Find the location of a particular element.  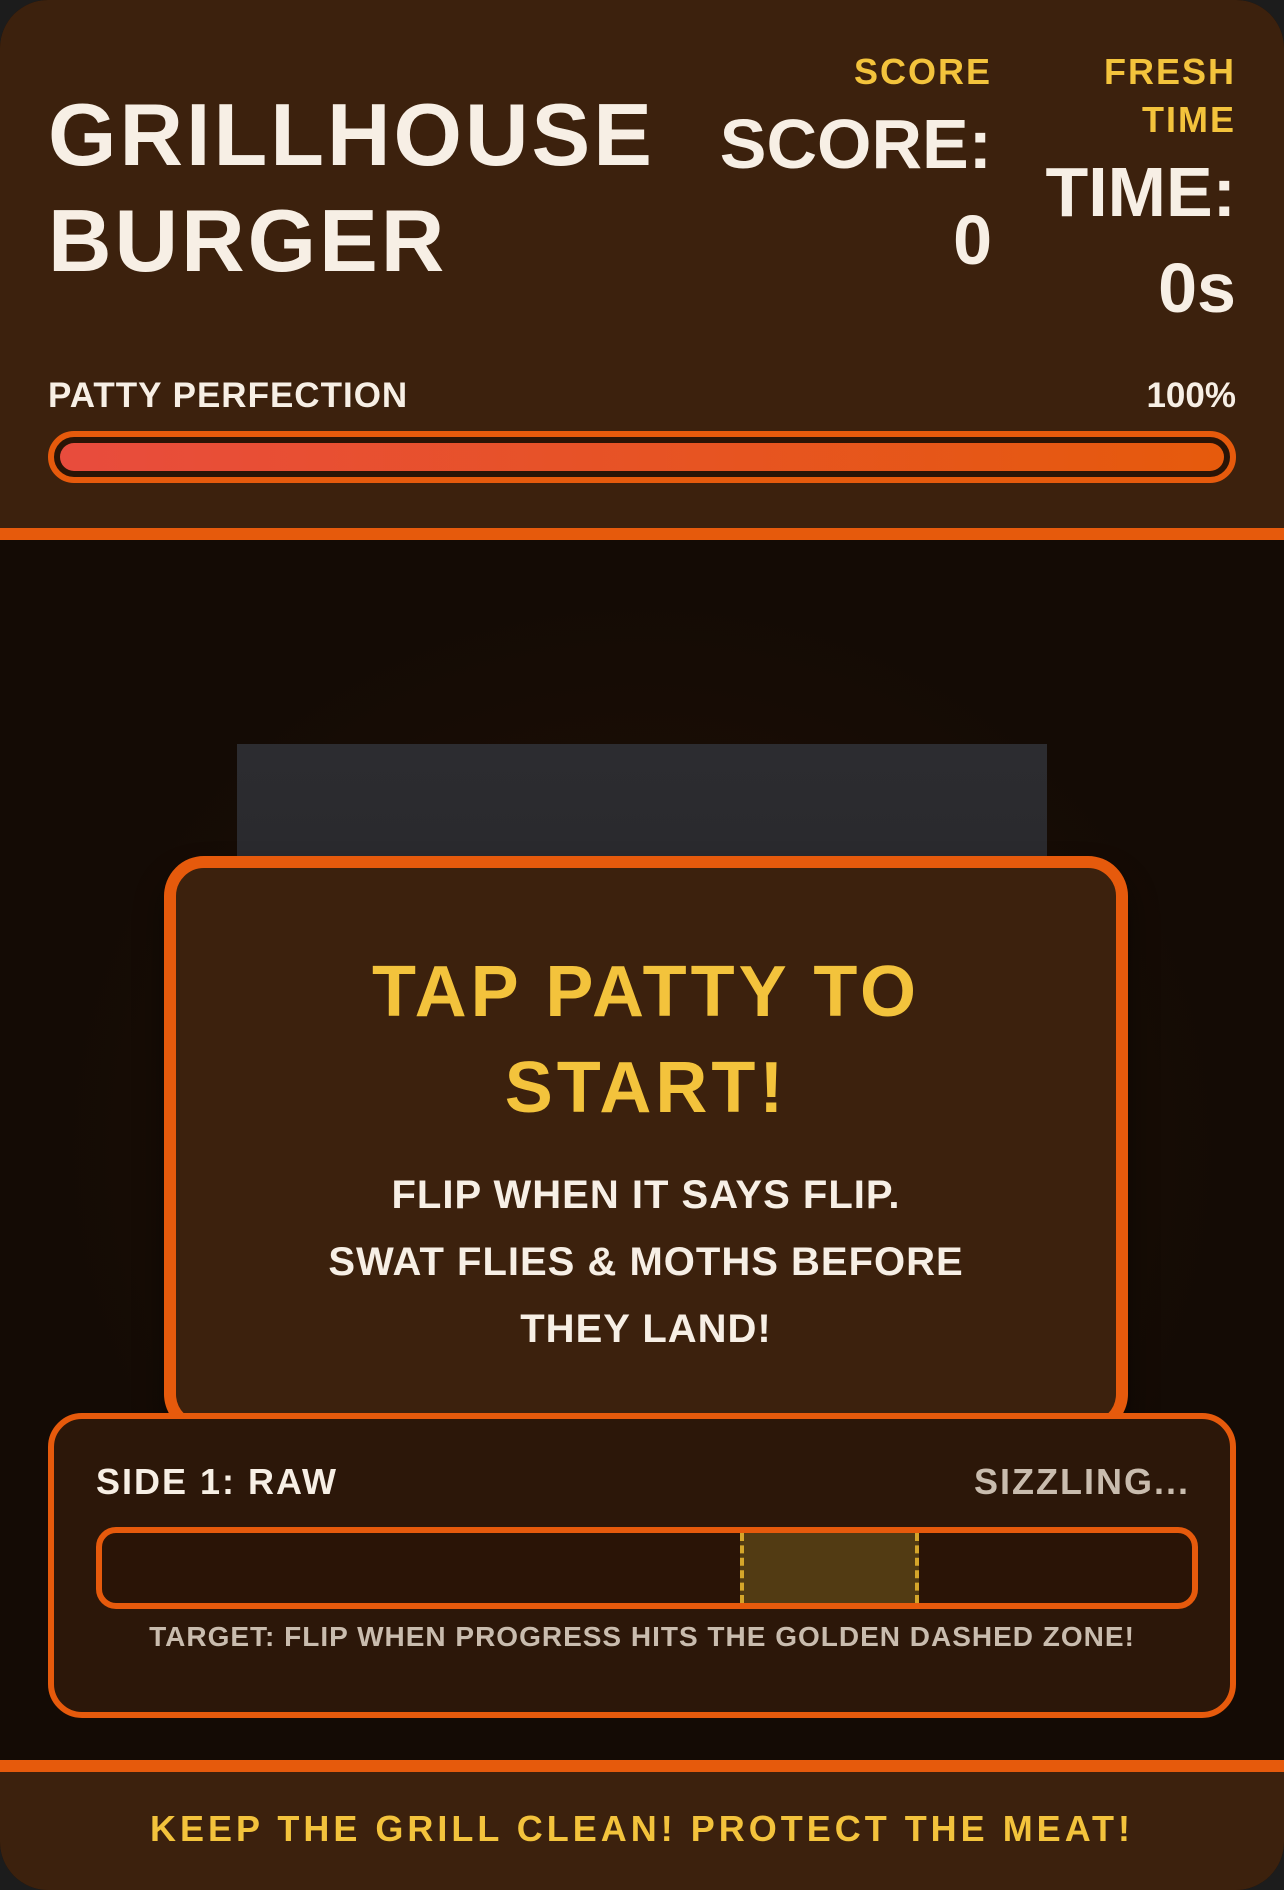

title-line-1: GRILLHOUSE is located at coordinates (351, 134).